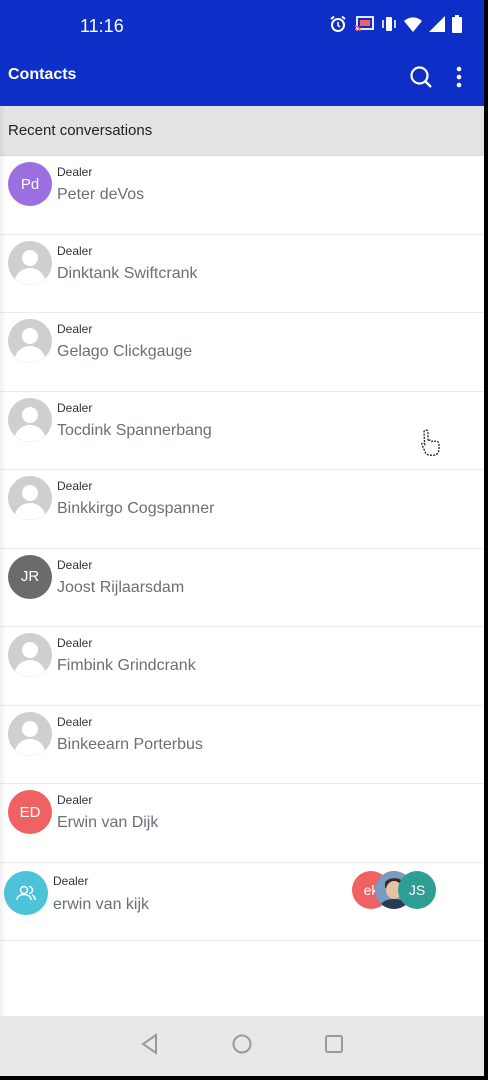  I want to click on section-header: Recent conversations, so click(242, 131).